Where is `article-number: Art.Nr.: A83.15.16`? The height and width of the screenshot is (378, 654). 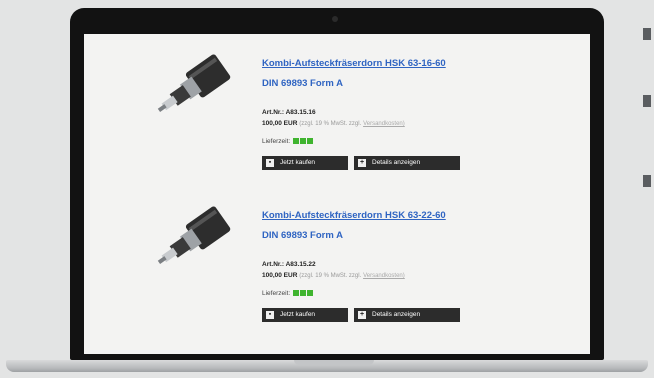
article-number: Art.Nr.: A83.15.16 is located at coordinates (289, 112).